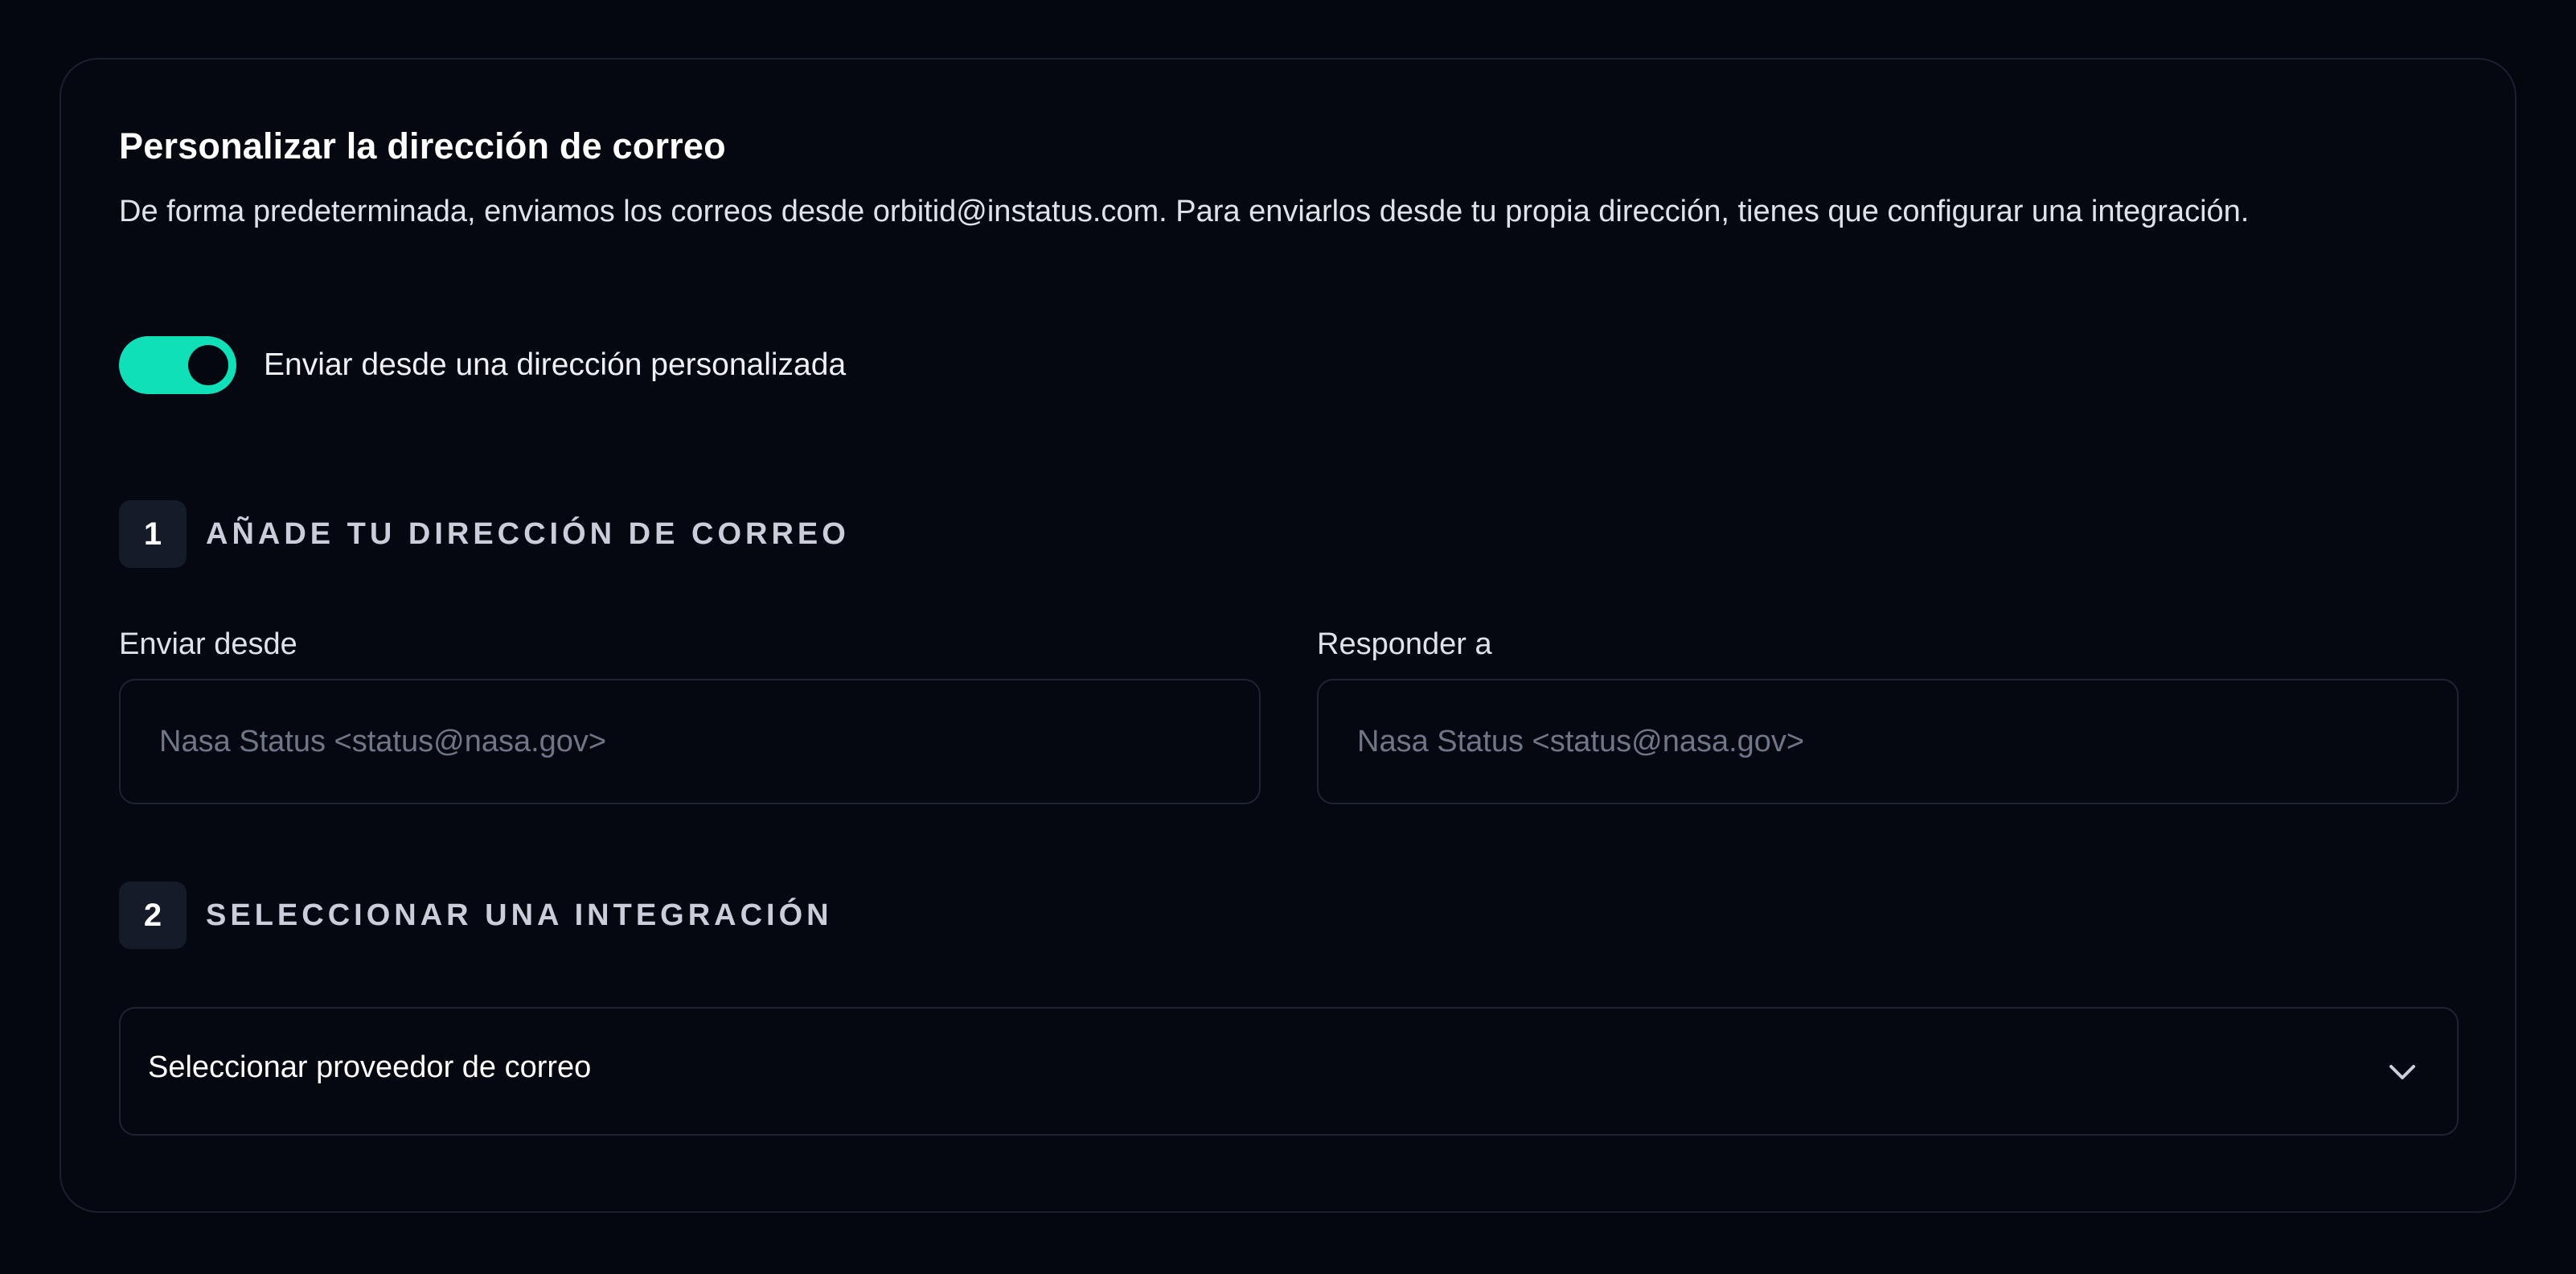  What do you see at coordinates (555, 364) in the screenshot?
I see `toggle-label: Enviar desde una dirección personalizada` at bounding box center [555, 364].